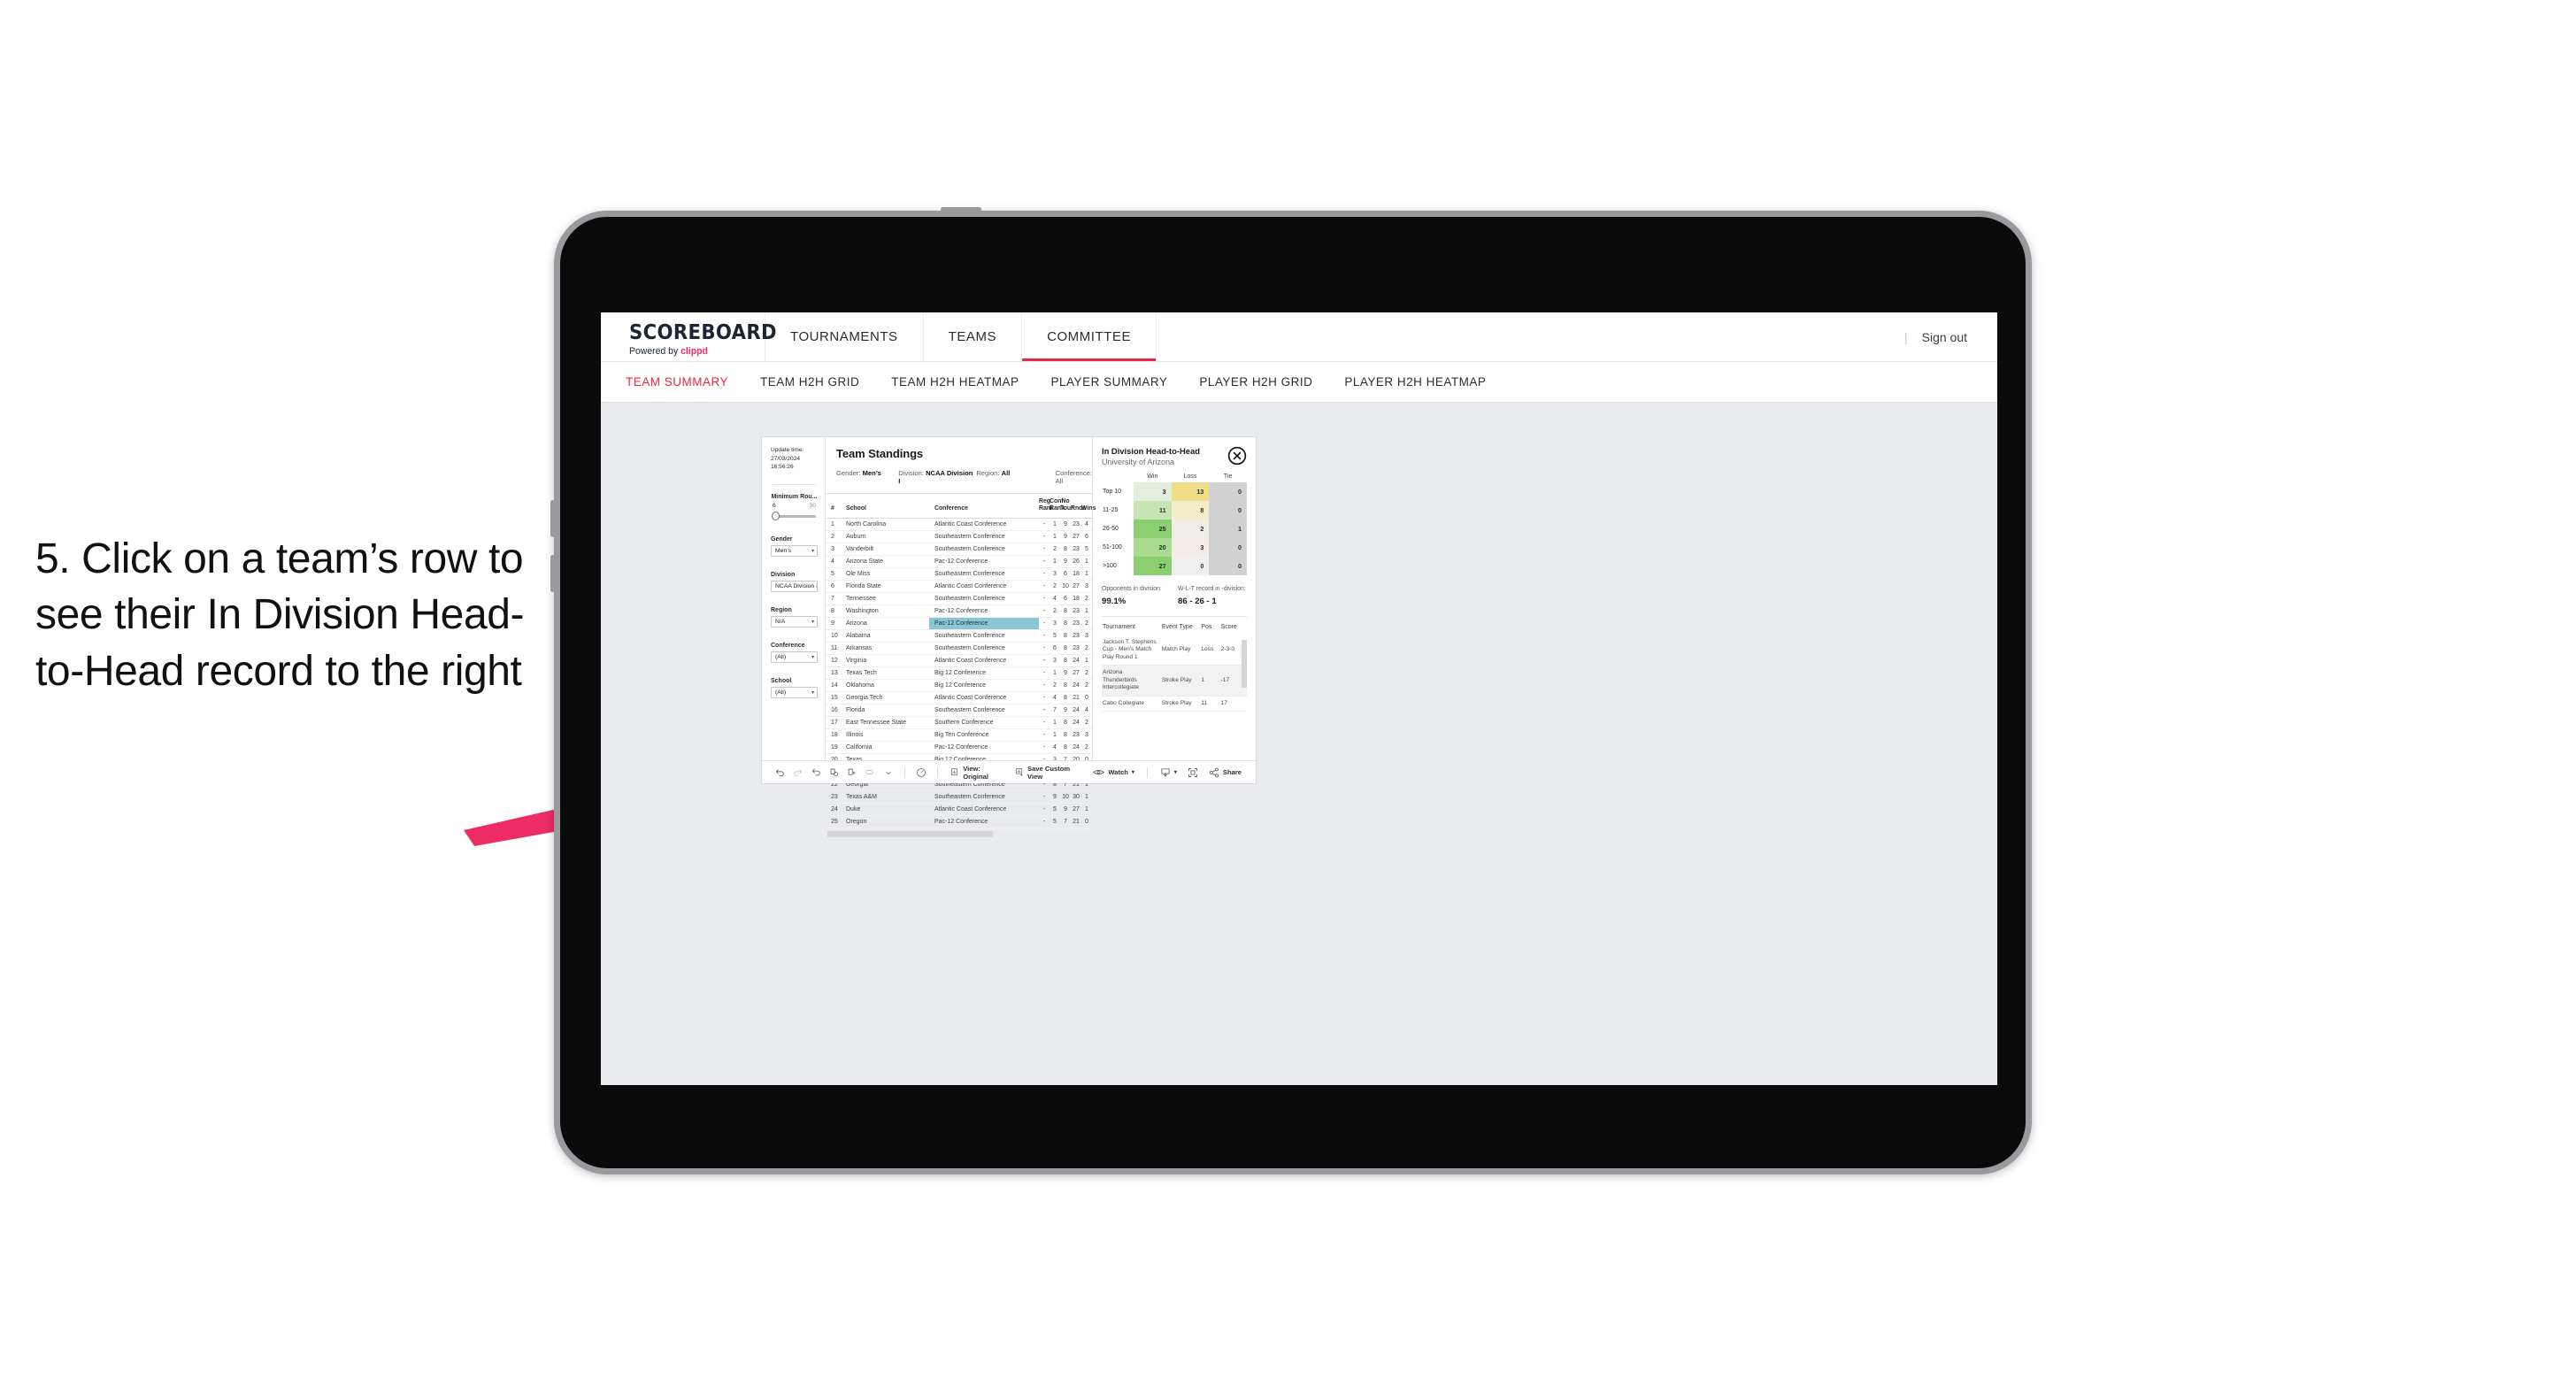  What do you see at coordinates (1055, 822) in the screenshot?
I see `conf-rank-cell: 5` at bounding box center [1055, 822].